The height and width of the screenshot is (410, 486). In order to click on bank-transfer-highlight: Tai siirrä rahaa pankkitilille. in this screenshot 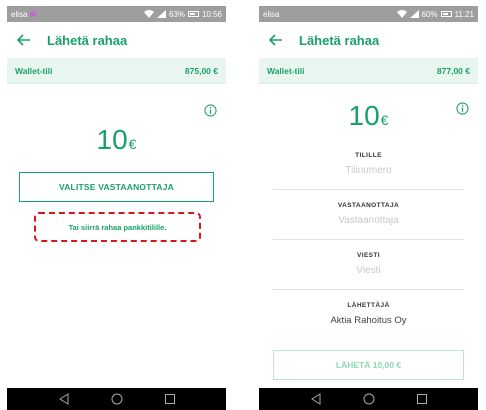, I will do `click(117, 227)`.